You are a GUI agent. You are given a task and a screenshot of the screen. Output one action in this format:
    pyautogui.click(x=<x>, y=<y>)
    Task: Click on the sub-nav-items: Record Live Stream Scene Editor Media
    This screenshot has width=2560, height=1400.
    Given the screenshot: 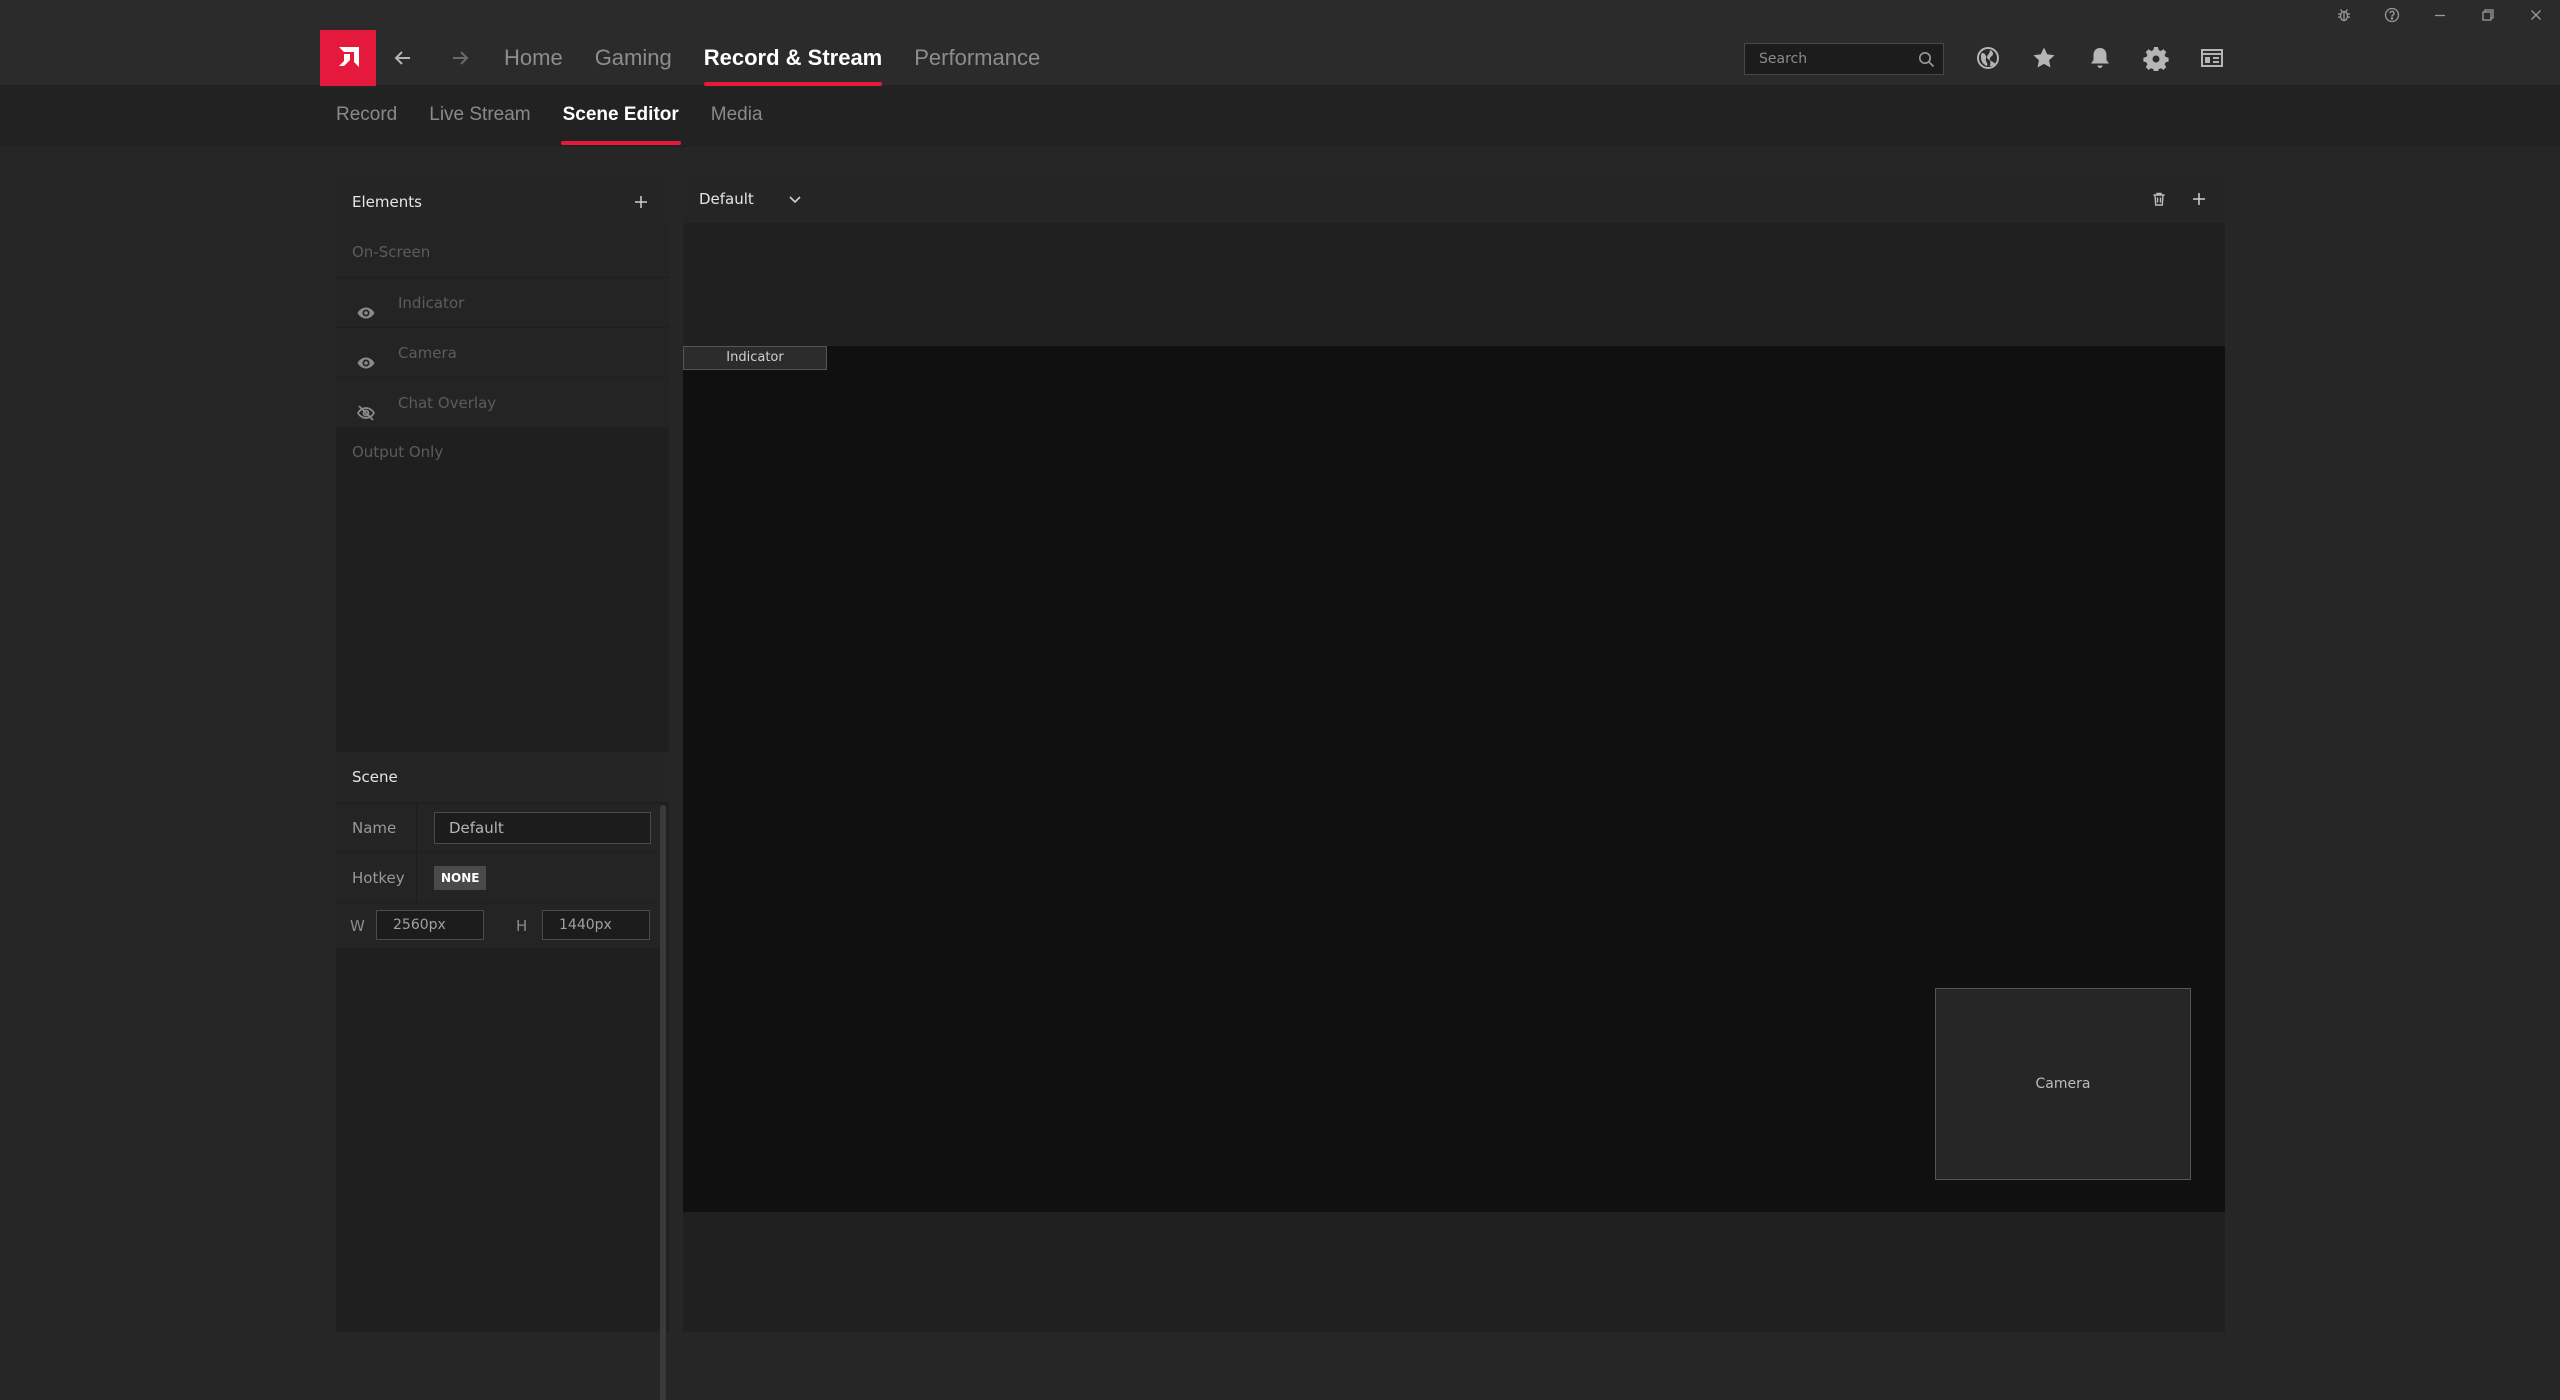 What is the action you would take?
    pyautogui.click(x=565, y=116)
    